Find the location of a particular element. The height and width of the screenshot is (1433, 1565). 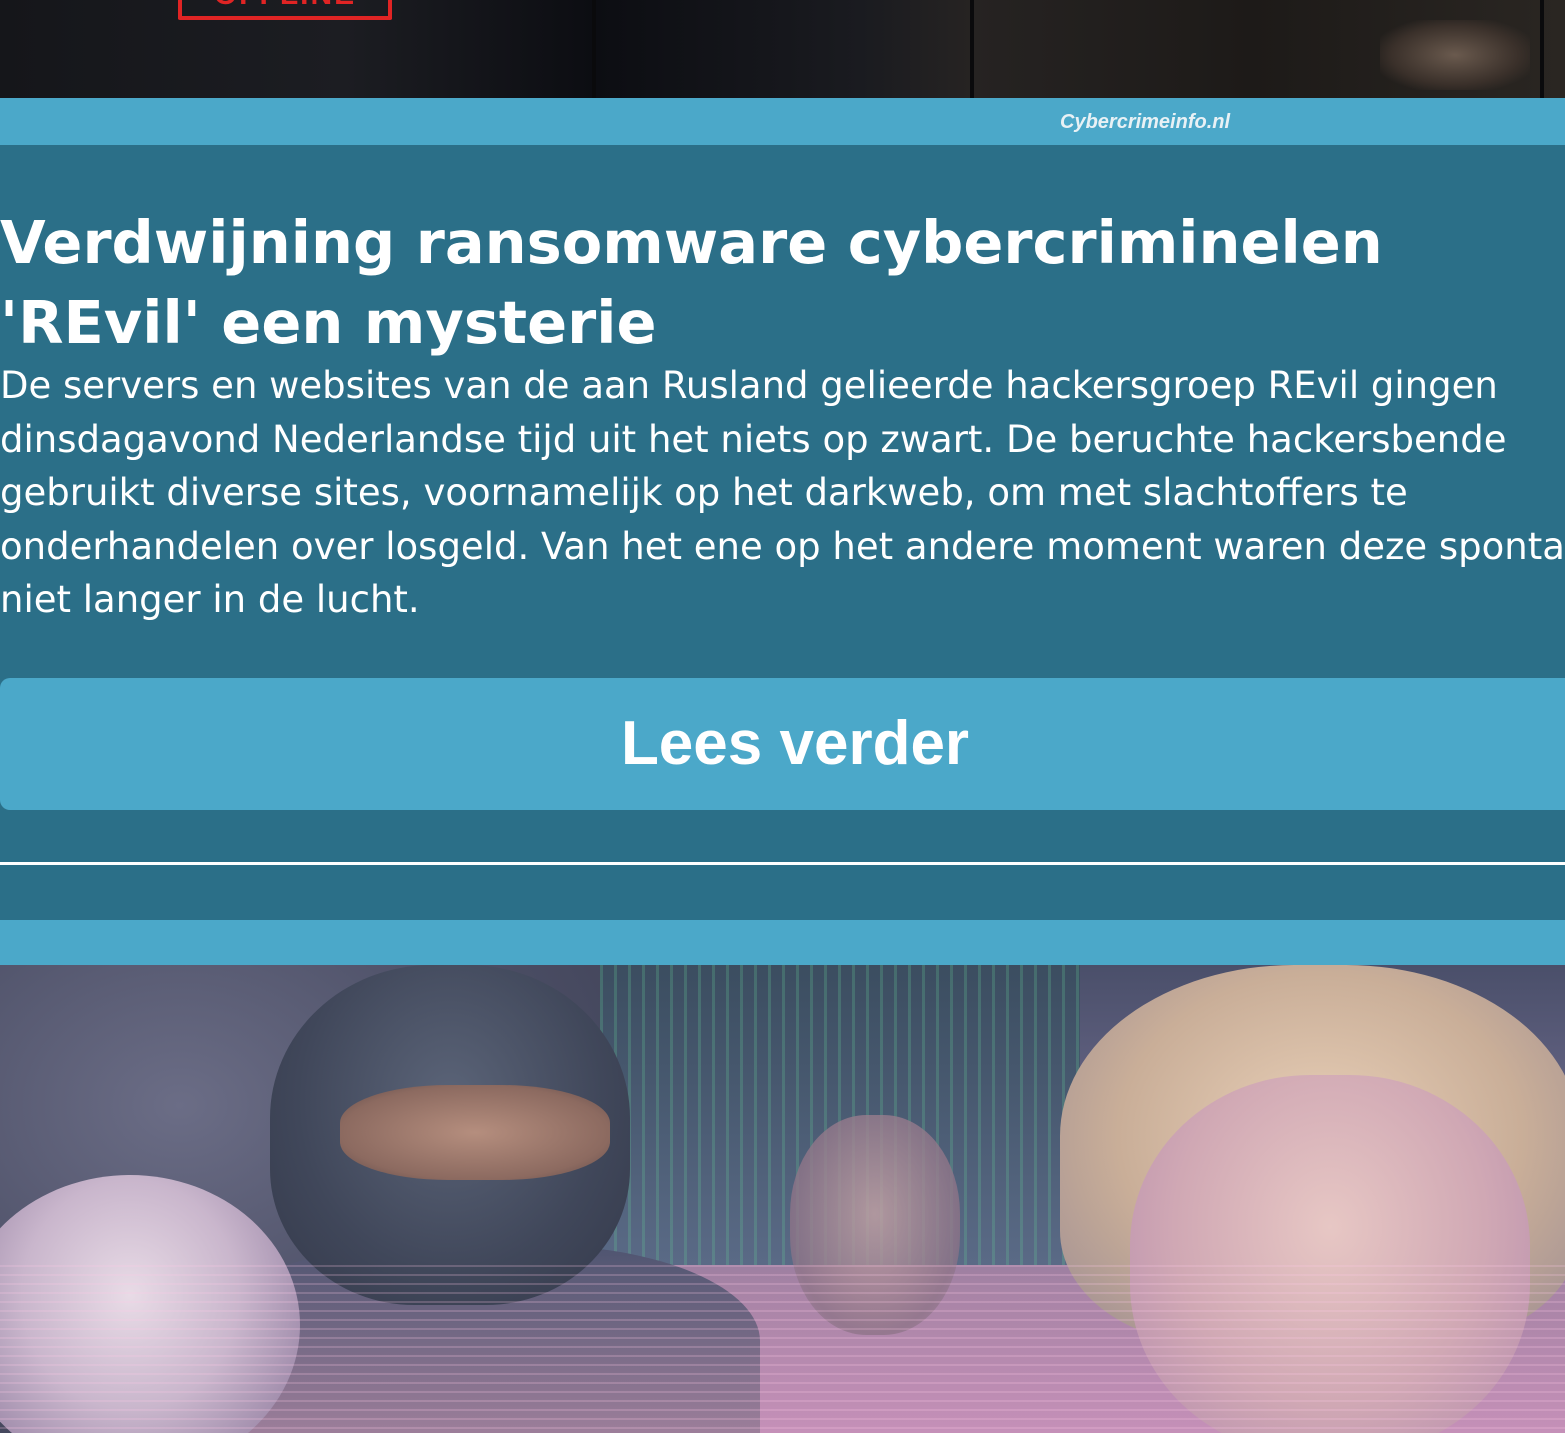

image-source-caption: Cybercrimeinfo.nl is located at coordinates (1145, 122).